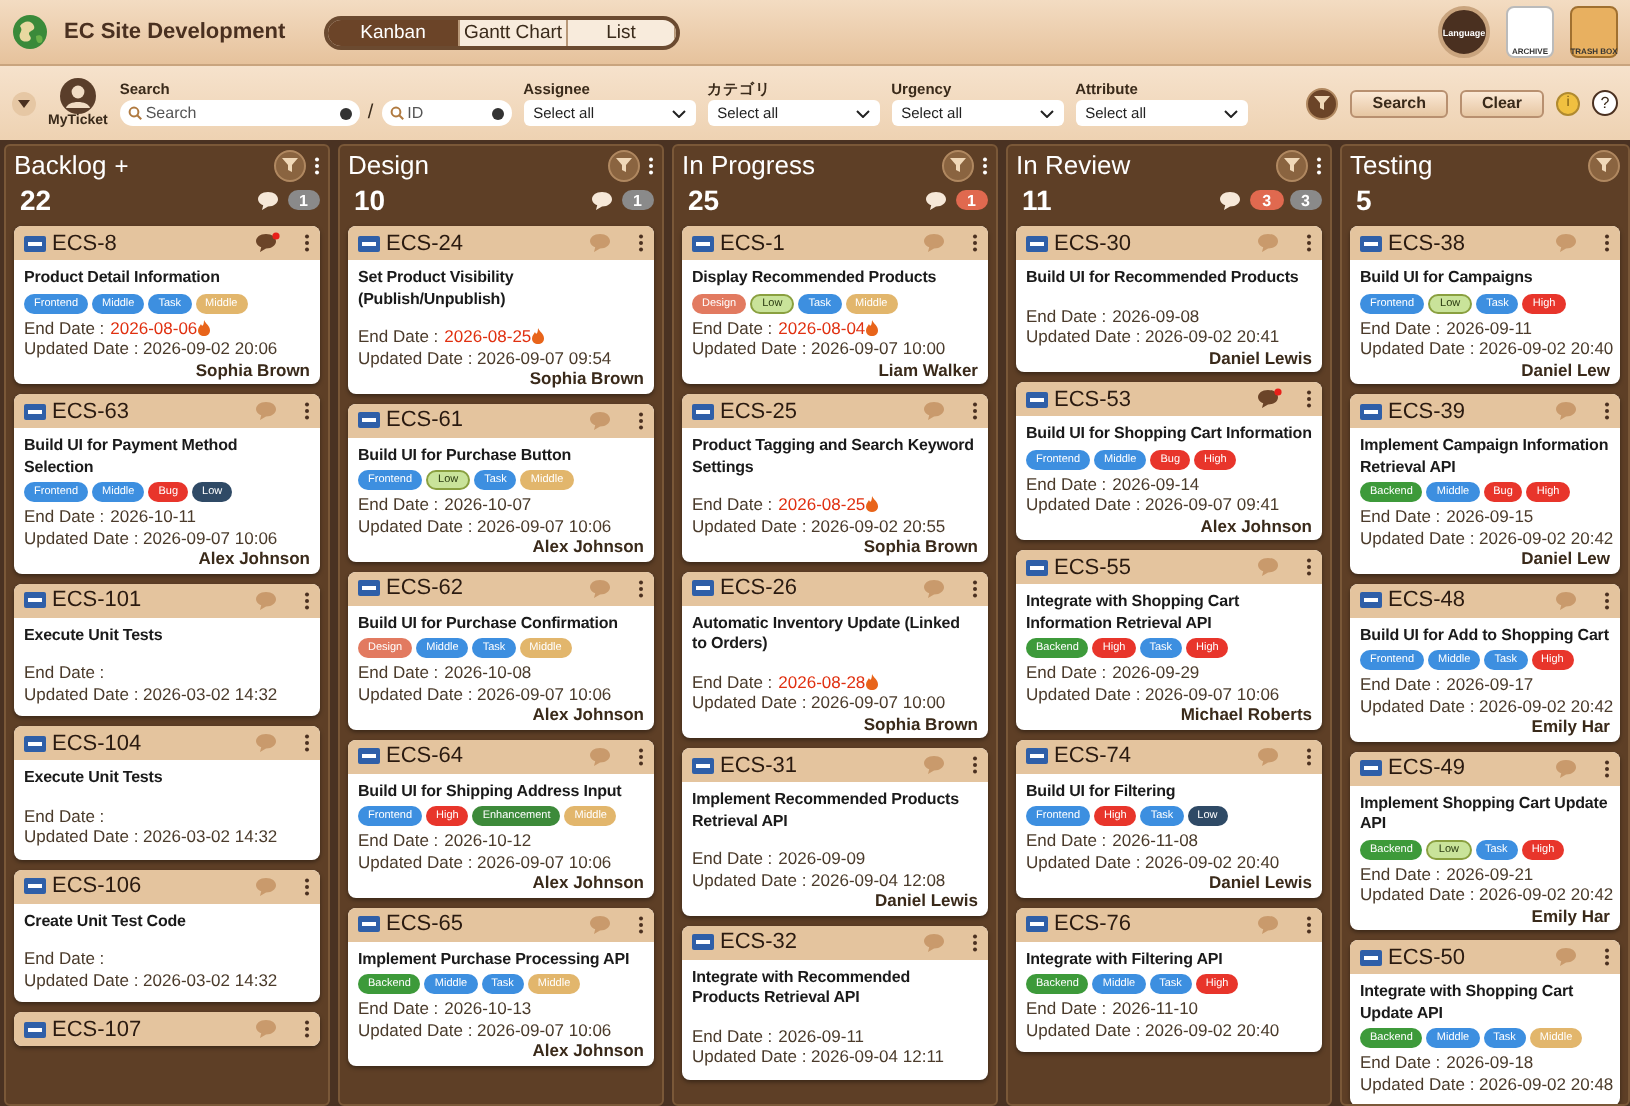 Image resolution: width=1630 pixels, height=1106 pixels. What do you see at coordinates (826, 811) in the screenshot?
I see `ticket-title: Implement Recommended Products Retrieval API` at bounding box center [826, 811].